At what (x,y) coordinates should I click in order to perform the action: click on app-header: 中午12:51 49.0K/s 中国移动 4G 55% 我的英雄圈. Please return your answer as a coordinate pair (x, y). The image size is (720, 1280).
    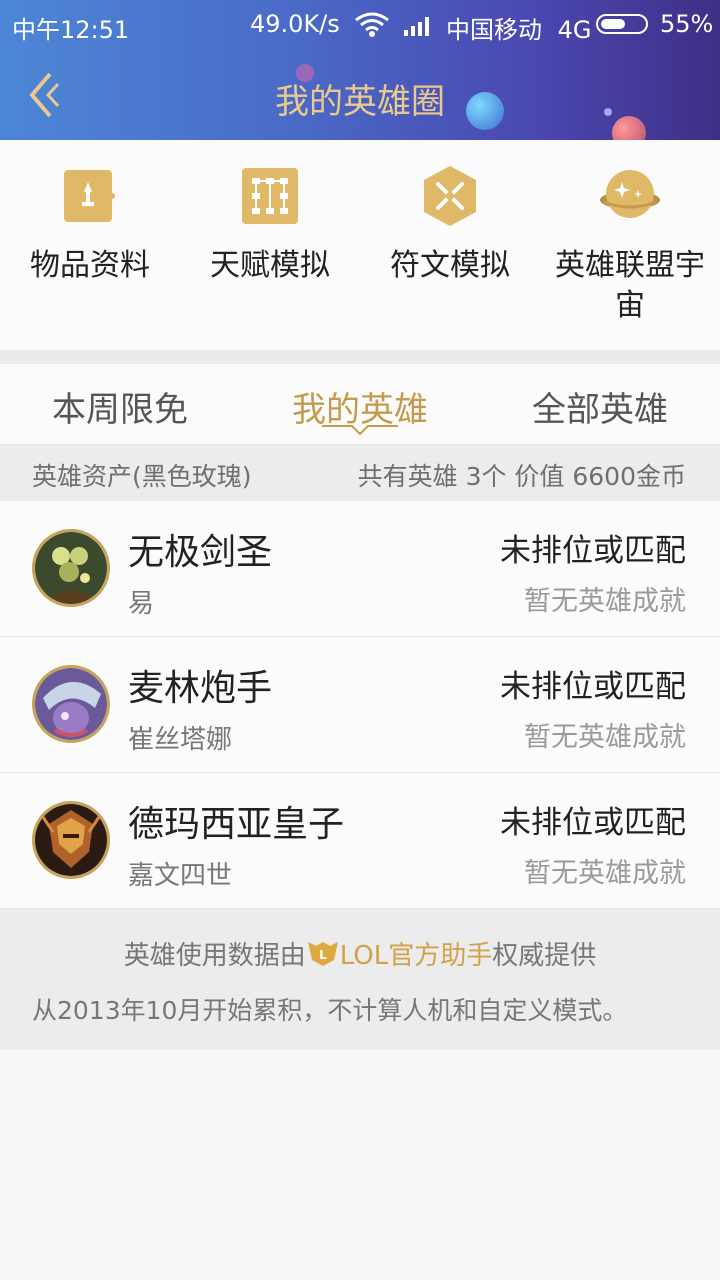
    Looking at the image, I should click on (360, 70).